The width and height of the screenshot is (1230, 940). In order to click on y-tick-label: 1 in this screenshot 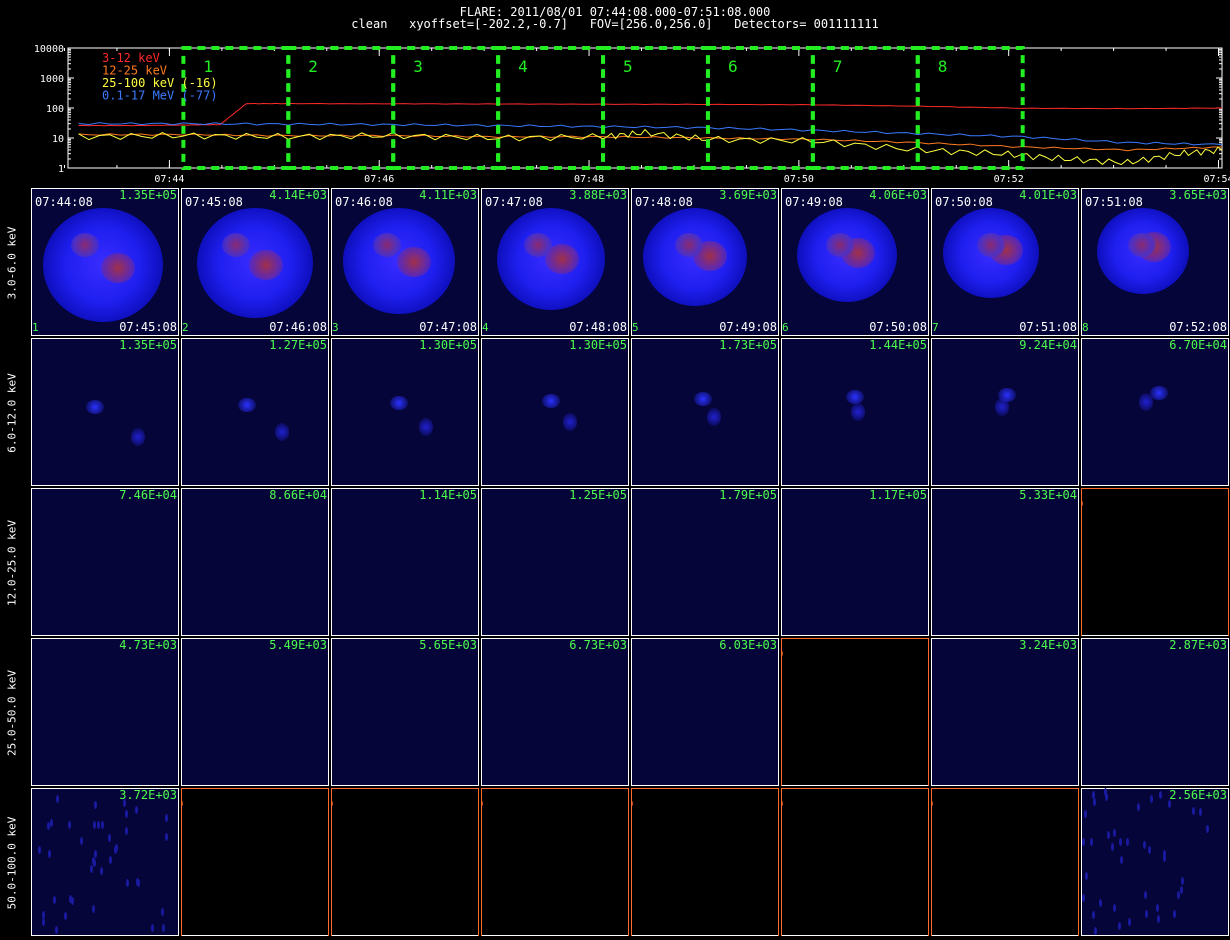, I will do `click(61, 169)`.